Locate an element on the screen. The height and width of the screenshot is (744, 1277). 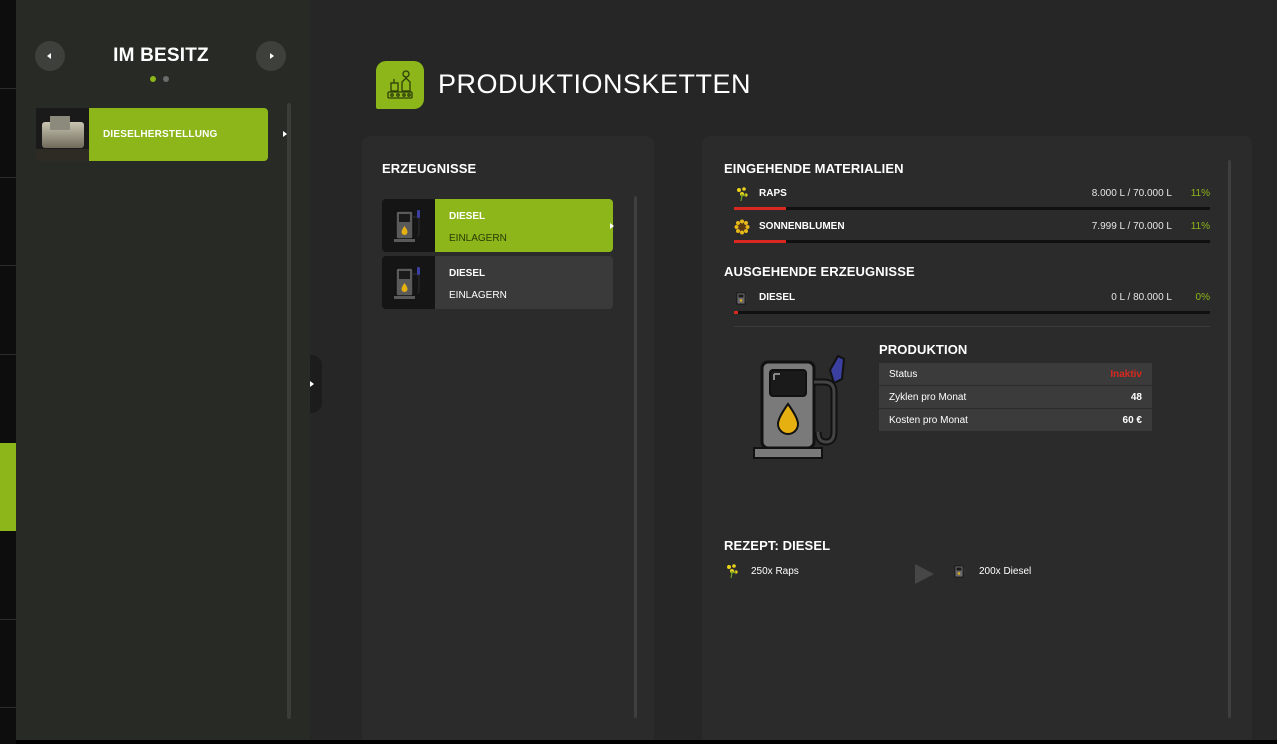
sidebar-scrollbar is located at coordinates (289, 411).